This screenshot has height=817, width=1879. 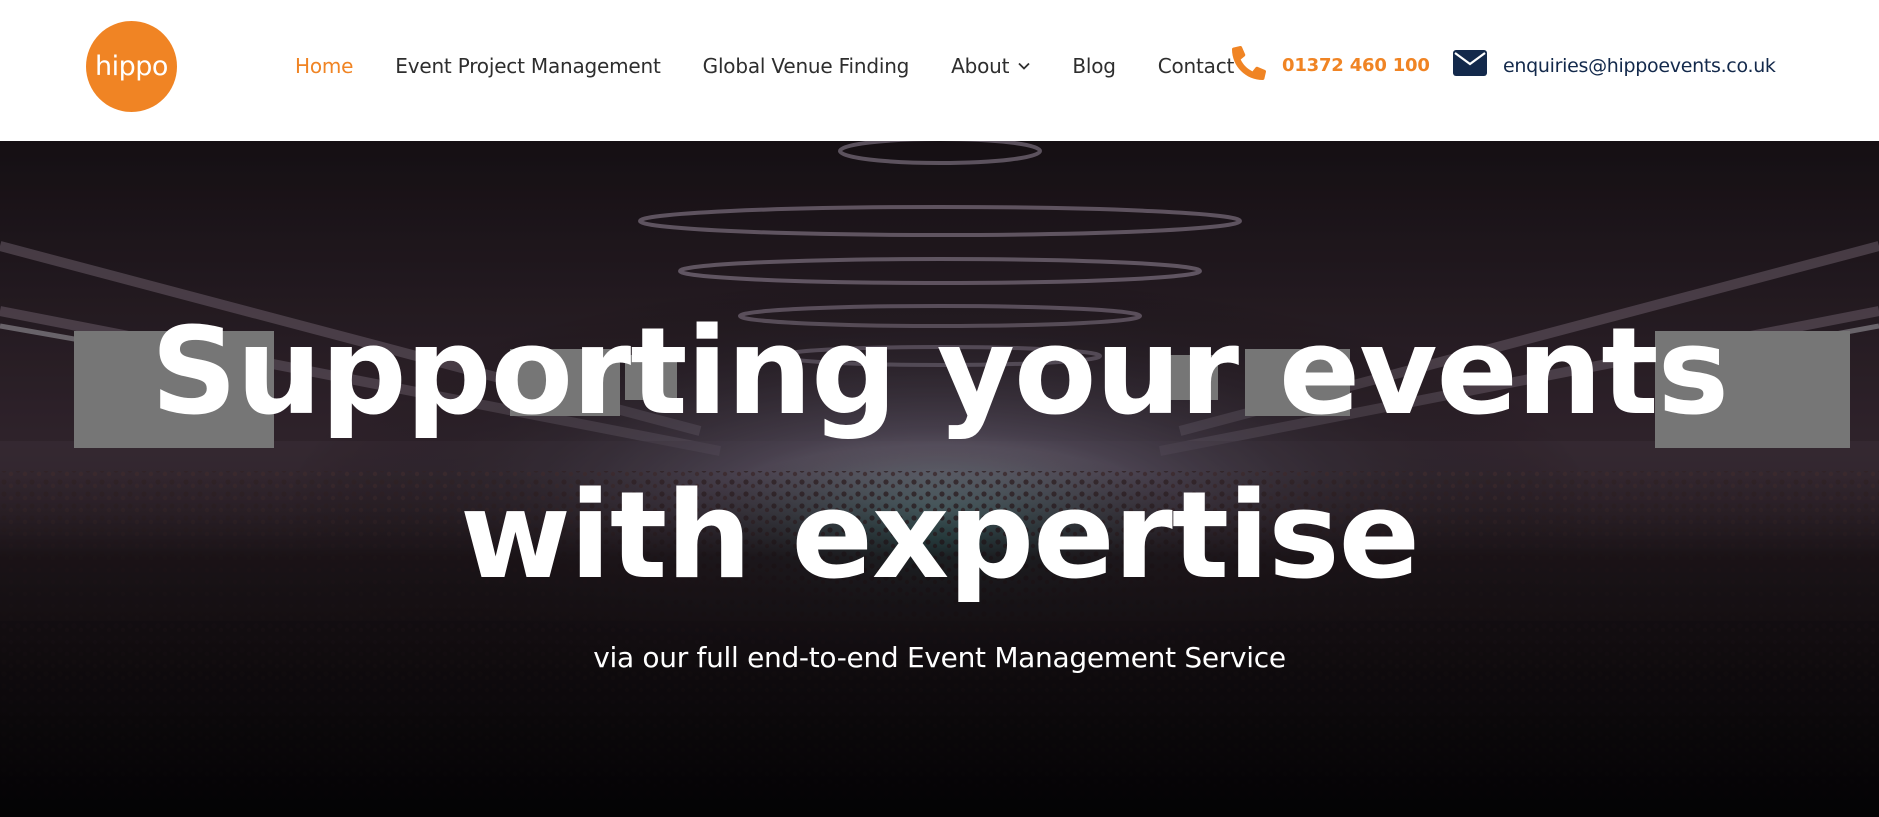 What do you see at coordinates (1094, 66) in the screenshot?
I see `nav-item-blog: Blog` at bounding box center [1094, 66].